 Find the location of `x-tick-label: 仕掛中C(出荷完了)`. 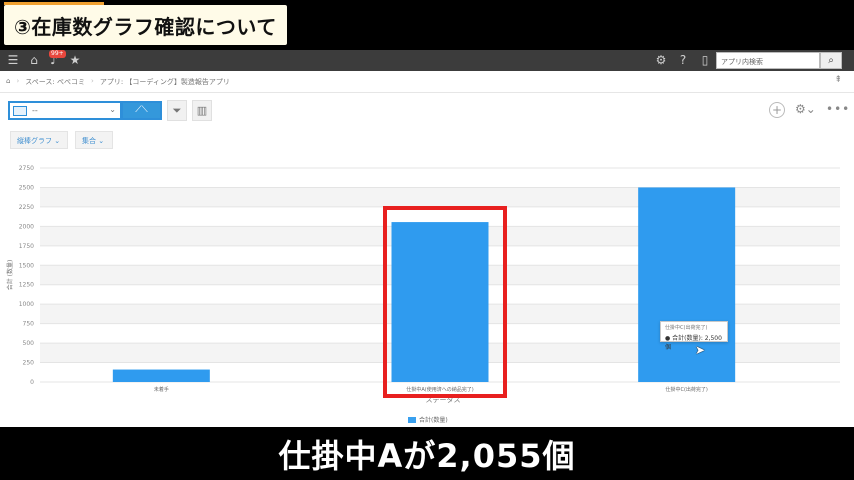

x-tick-label: 仕掛中C(出荷完了) is located at coordinates (686, 389).